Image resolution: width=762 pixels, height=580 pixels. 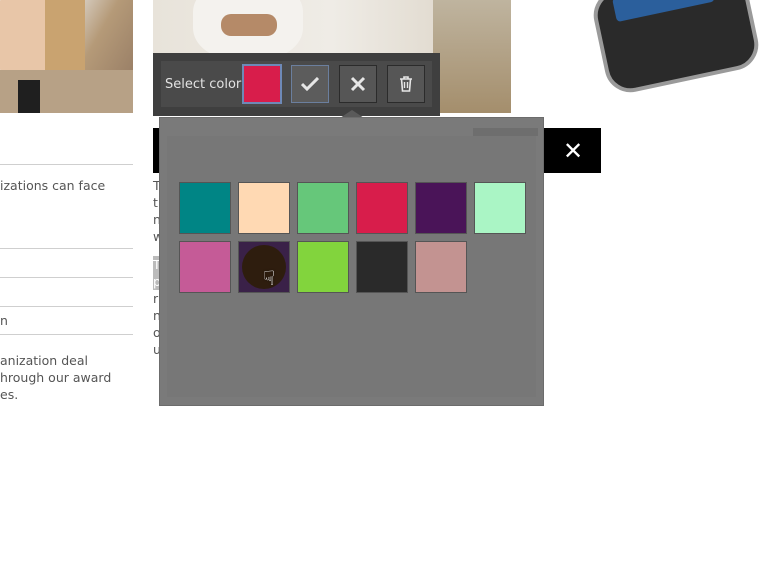 What do you see at coordinates (156, 298) in the screenshot?
I see `mid-char: r` at bounding box center [156, 298].